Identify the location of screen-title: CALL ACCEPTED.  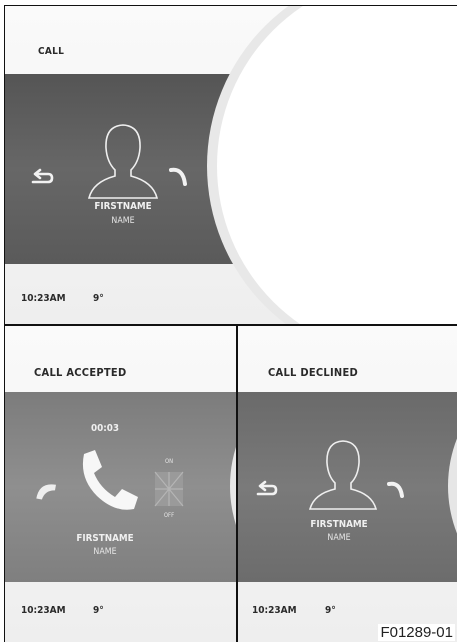
(80, 372).